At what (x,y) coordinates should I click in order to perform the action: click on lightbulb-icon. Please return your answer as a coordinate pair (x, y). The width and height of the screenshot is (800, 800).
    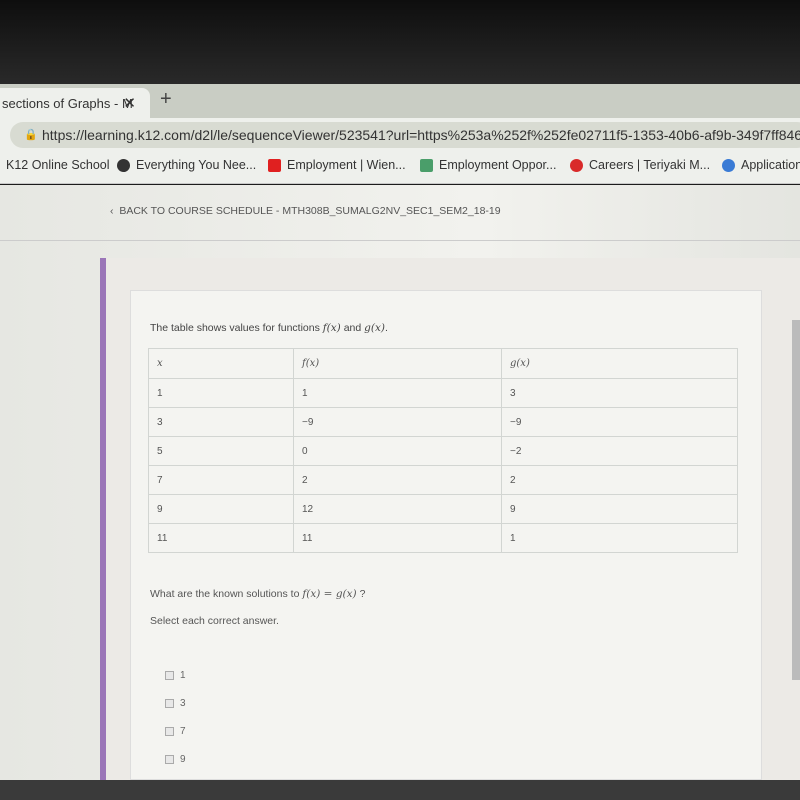
    Looking at the image, I should click on (728, 165).